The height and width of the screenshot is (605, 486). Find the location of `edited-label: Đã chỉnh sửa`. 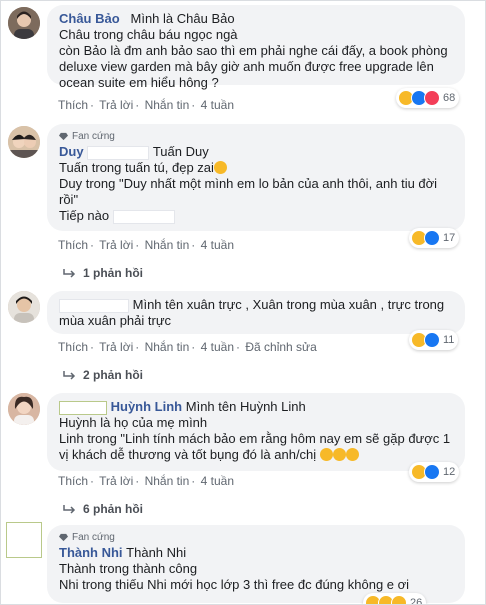

edited-label: Đã chỉnh sửa is located at coordinates (280, 347).